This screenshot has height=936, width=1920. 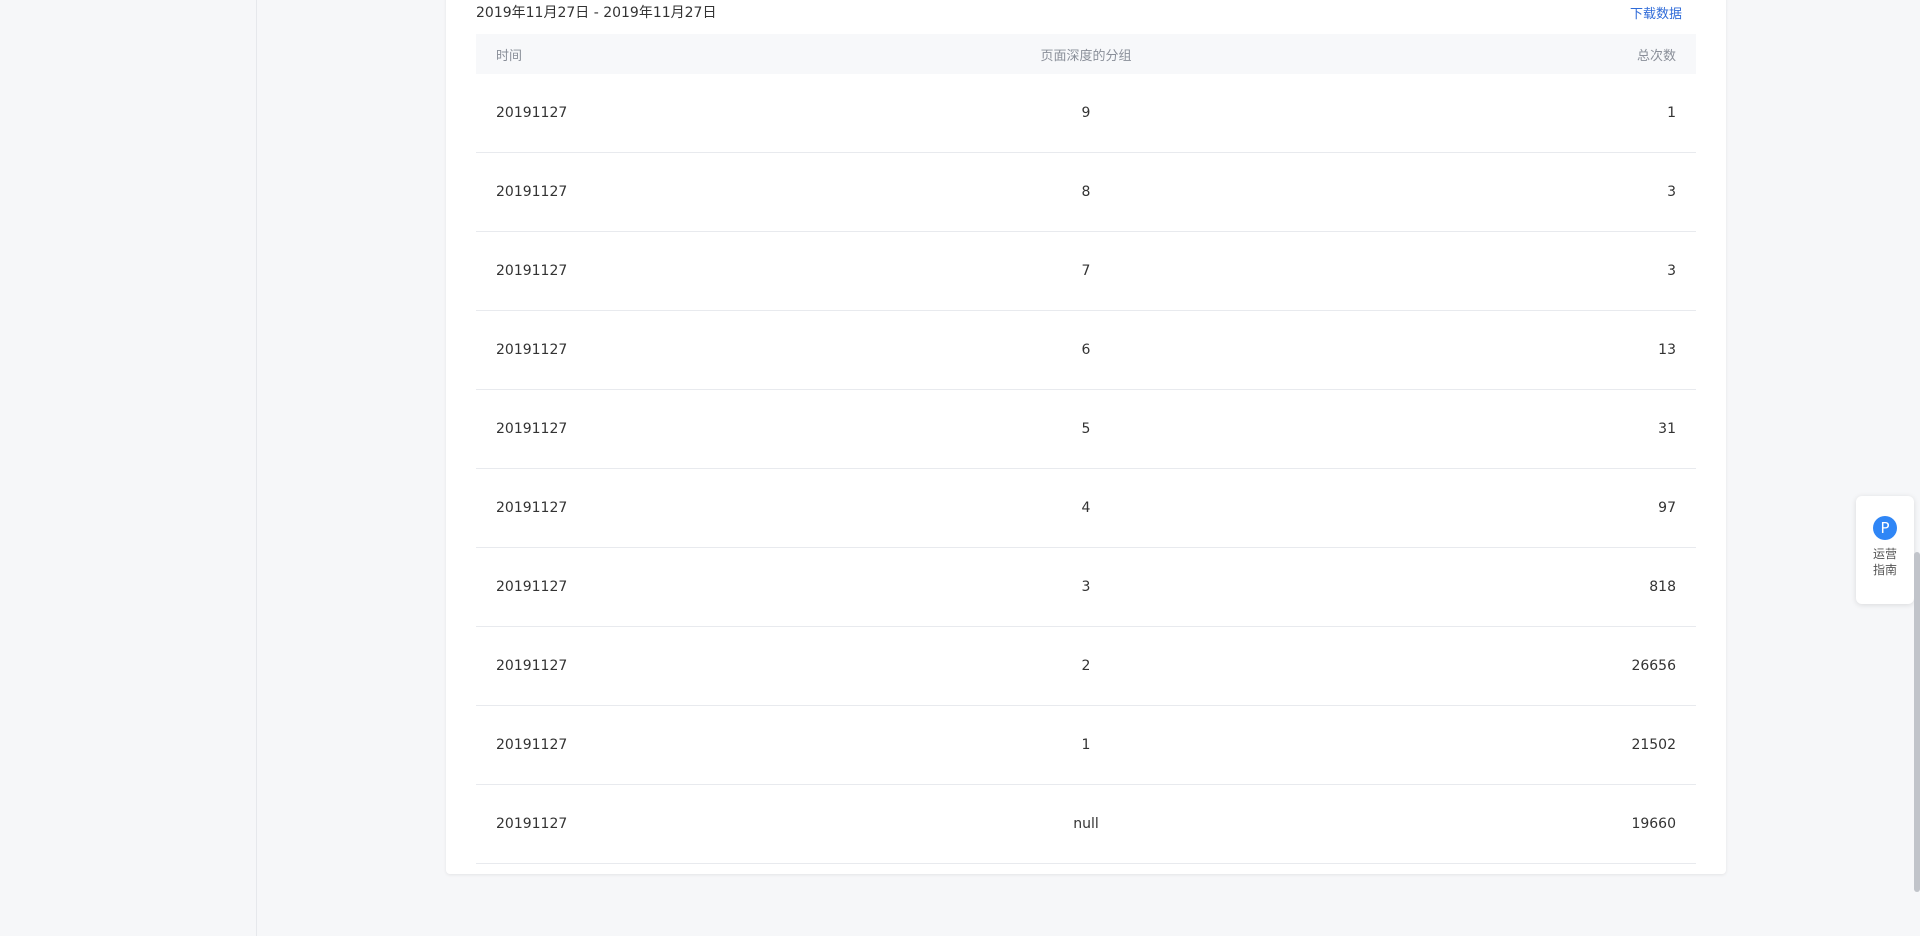 I want to click on cell-depth-group: 4, so click(x=1086, y=508).